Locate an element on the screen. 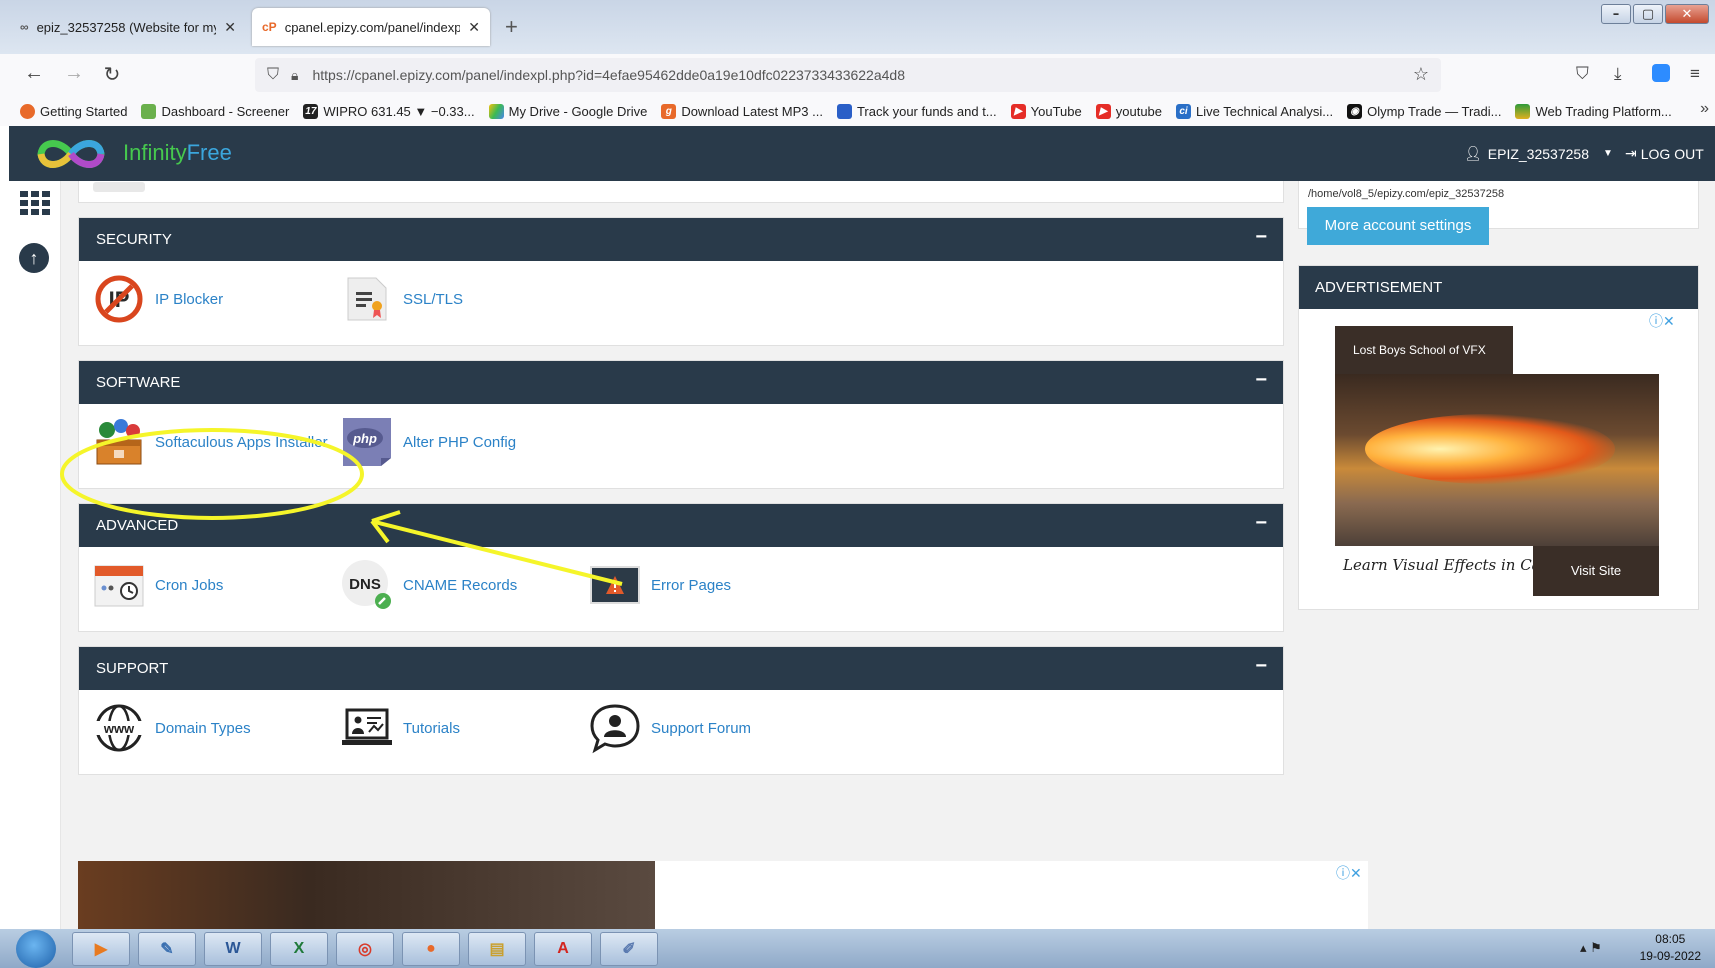 Image resolution: width=1715 pixels, height=968 pixels. notepad-icon: ✎ is located at coordinates (167, 949).